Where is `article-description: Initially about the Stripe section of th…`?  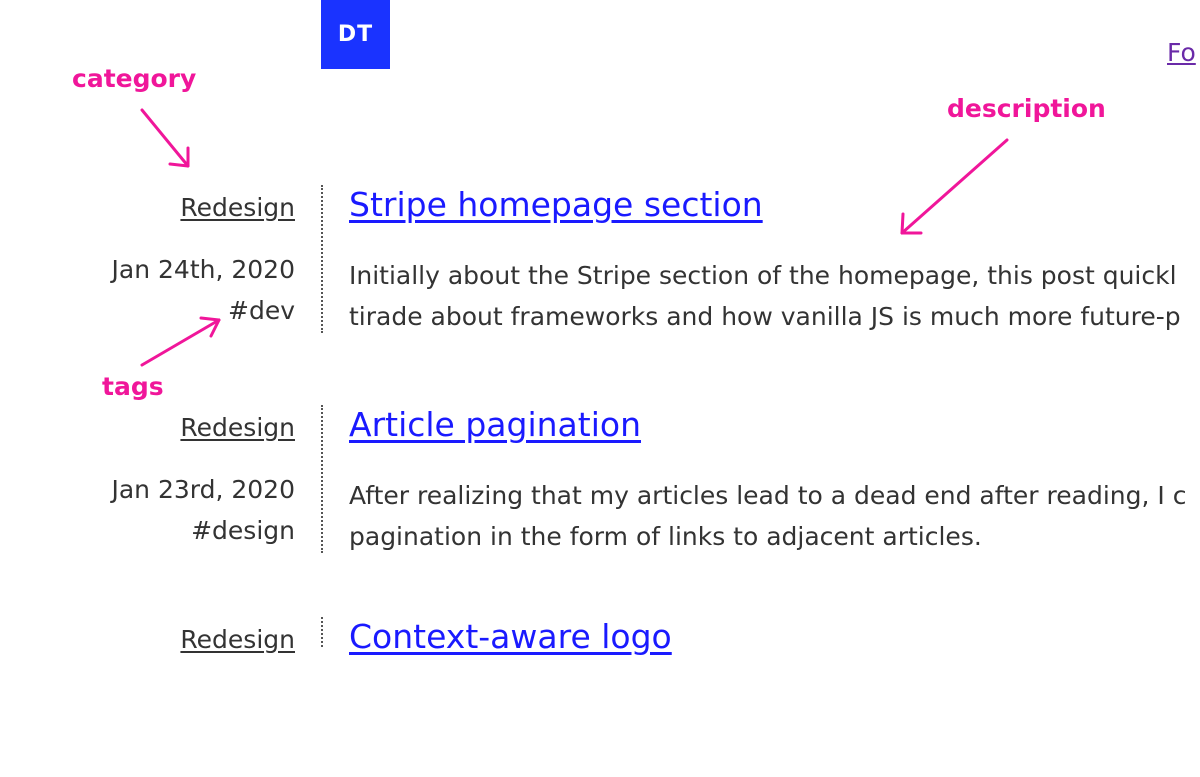
article-description: Initially about the Stripe section of th… is located at coordinates (765, 296).